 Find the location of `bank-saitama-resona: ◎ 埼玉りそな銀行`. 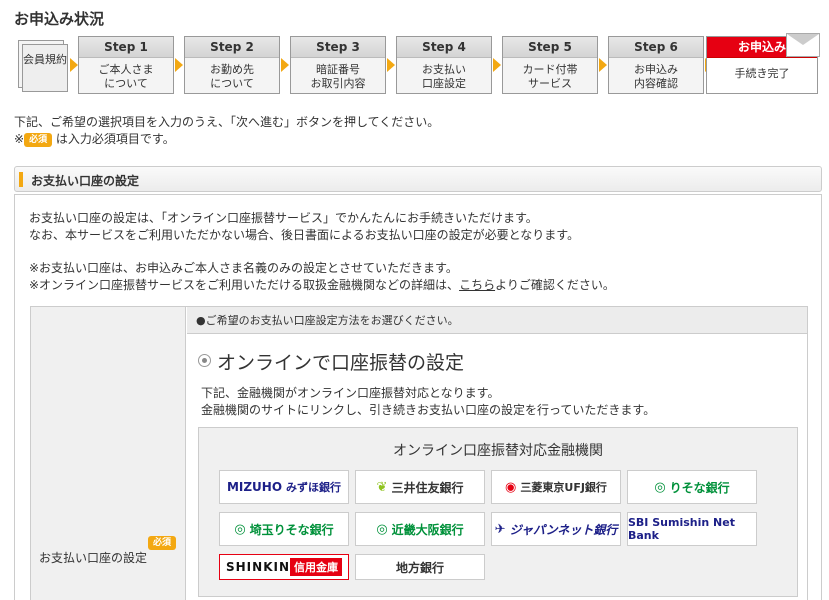

bank-saitama-resona: ◎ 埼玉りそな銀行 is located at coordinates (284, 529).